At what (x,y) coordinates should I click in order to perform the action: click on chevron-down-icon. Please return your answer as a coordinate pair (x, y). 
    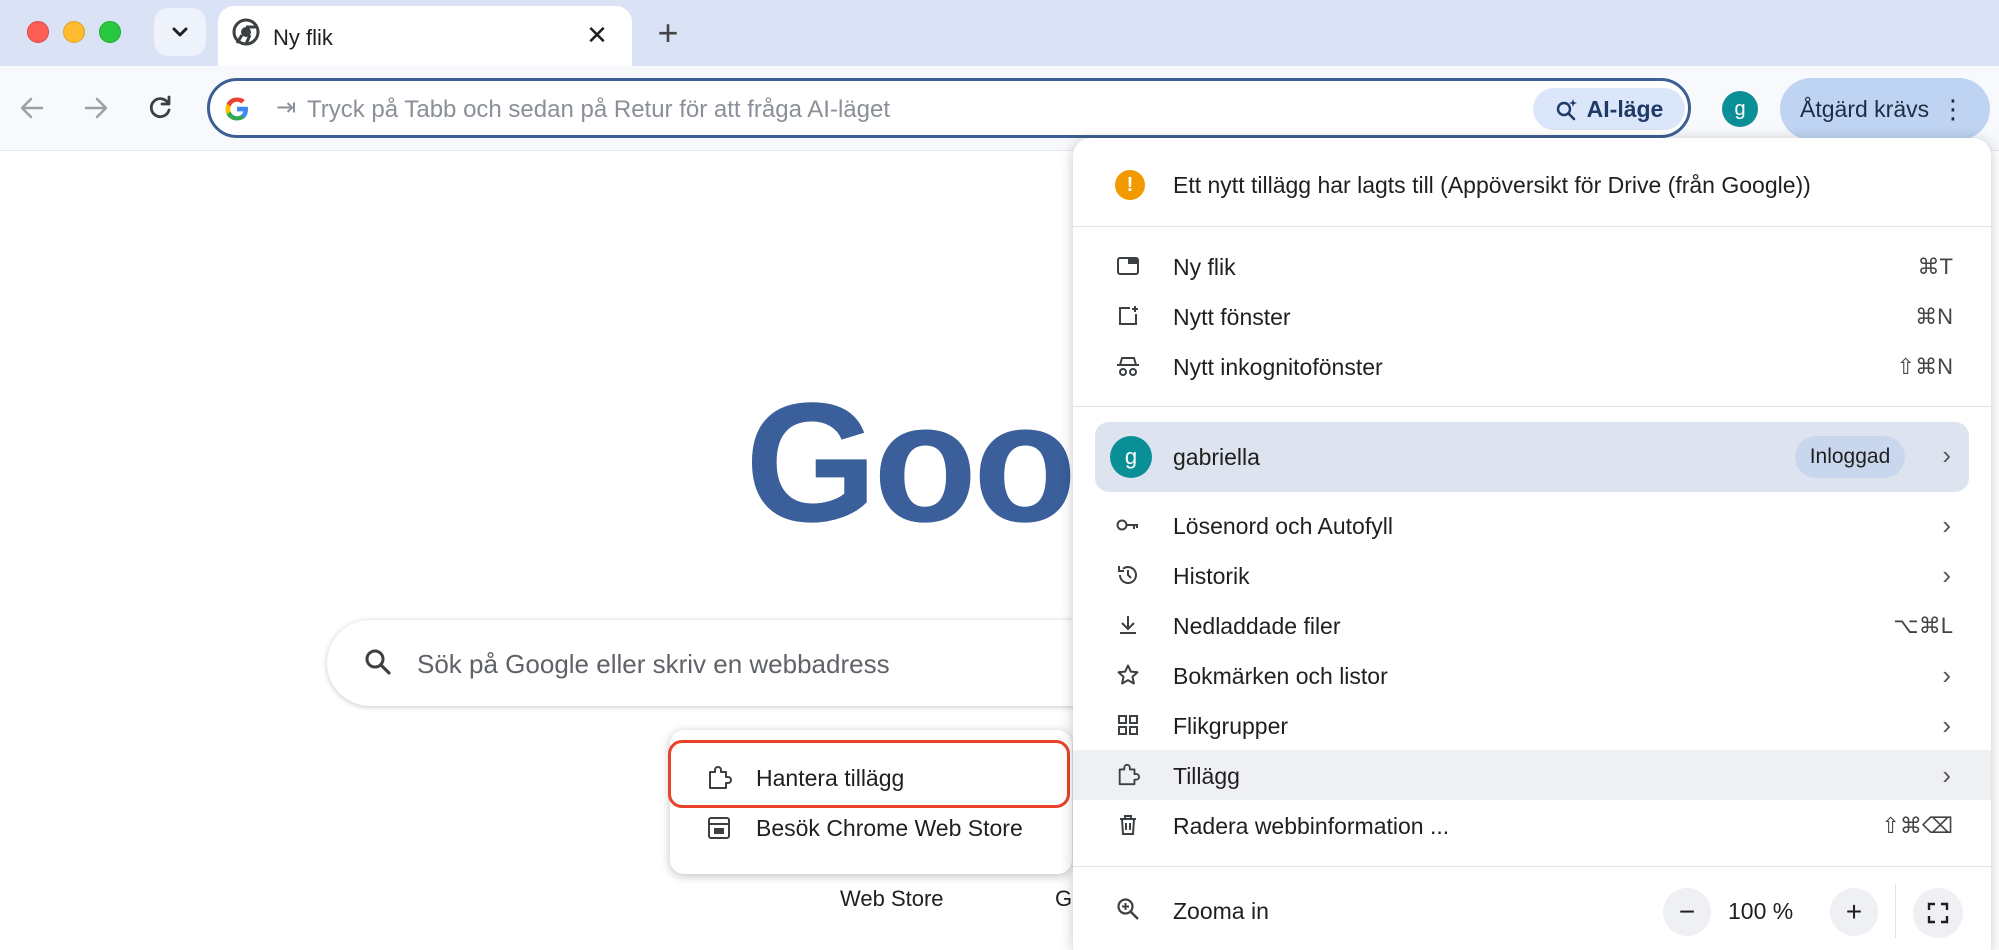
    Looking at the image, I should click on (180, 32).